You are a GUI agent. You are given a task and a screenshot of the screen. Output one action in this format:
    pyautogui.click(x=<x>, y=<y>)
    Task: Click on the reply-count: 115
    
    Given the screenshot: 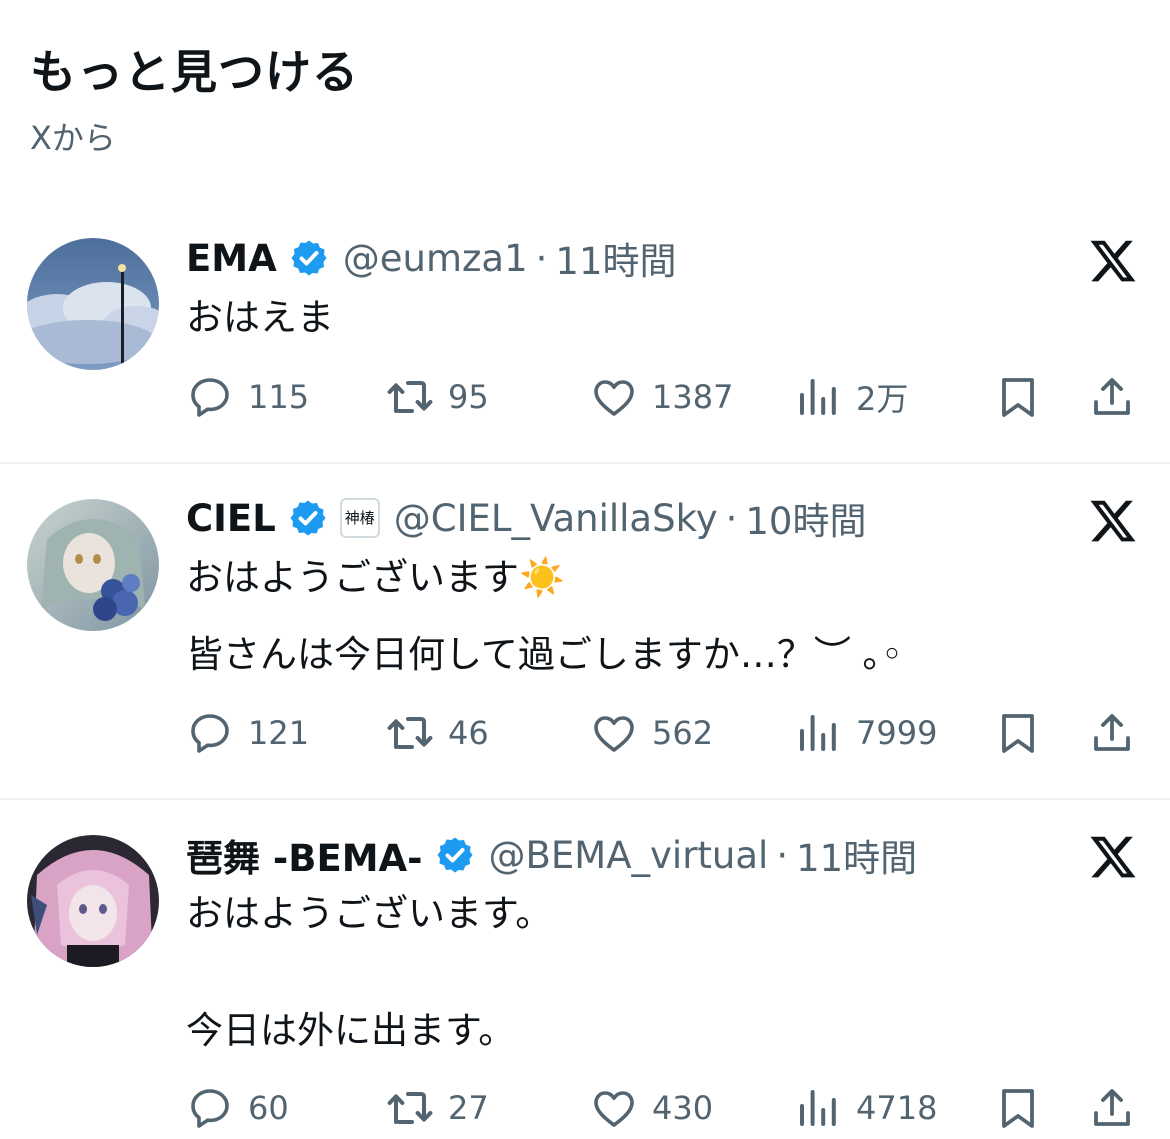 What is the action you would take?
    pyautogui.click(x=279, y=397)
    